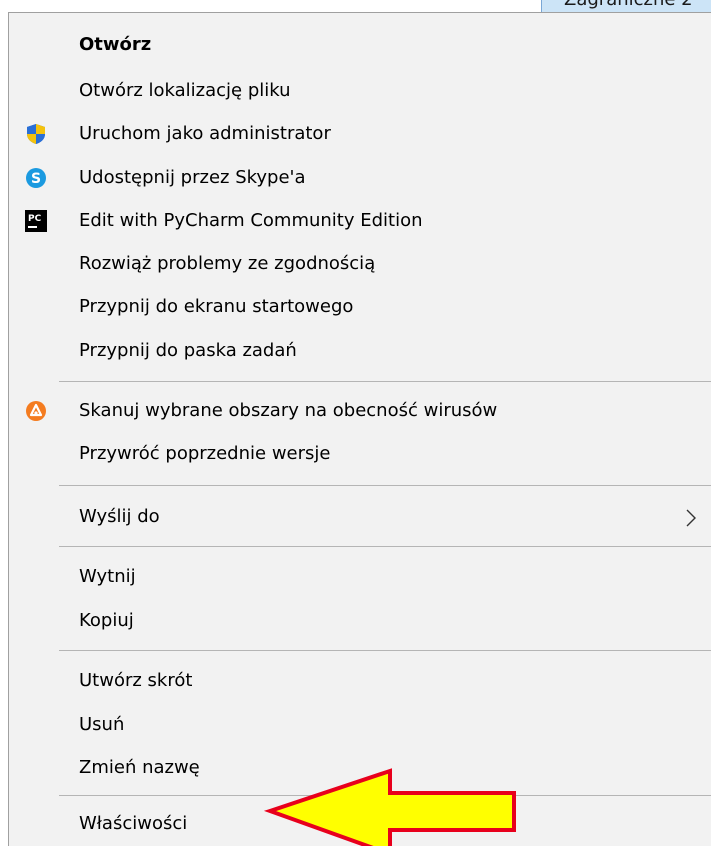  Describe the element at coordinates (136, 680) in the screenshot. I see `menu-item-label: Utwórz skrót` at that location.